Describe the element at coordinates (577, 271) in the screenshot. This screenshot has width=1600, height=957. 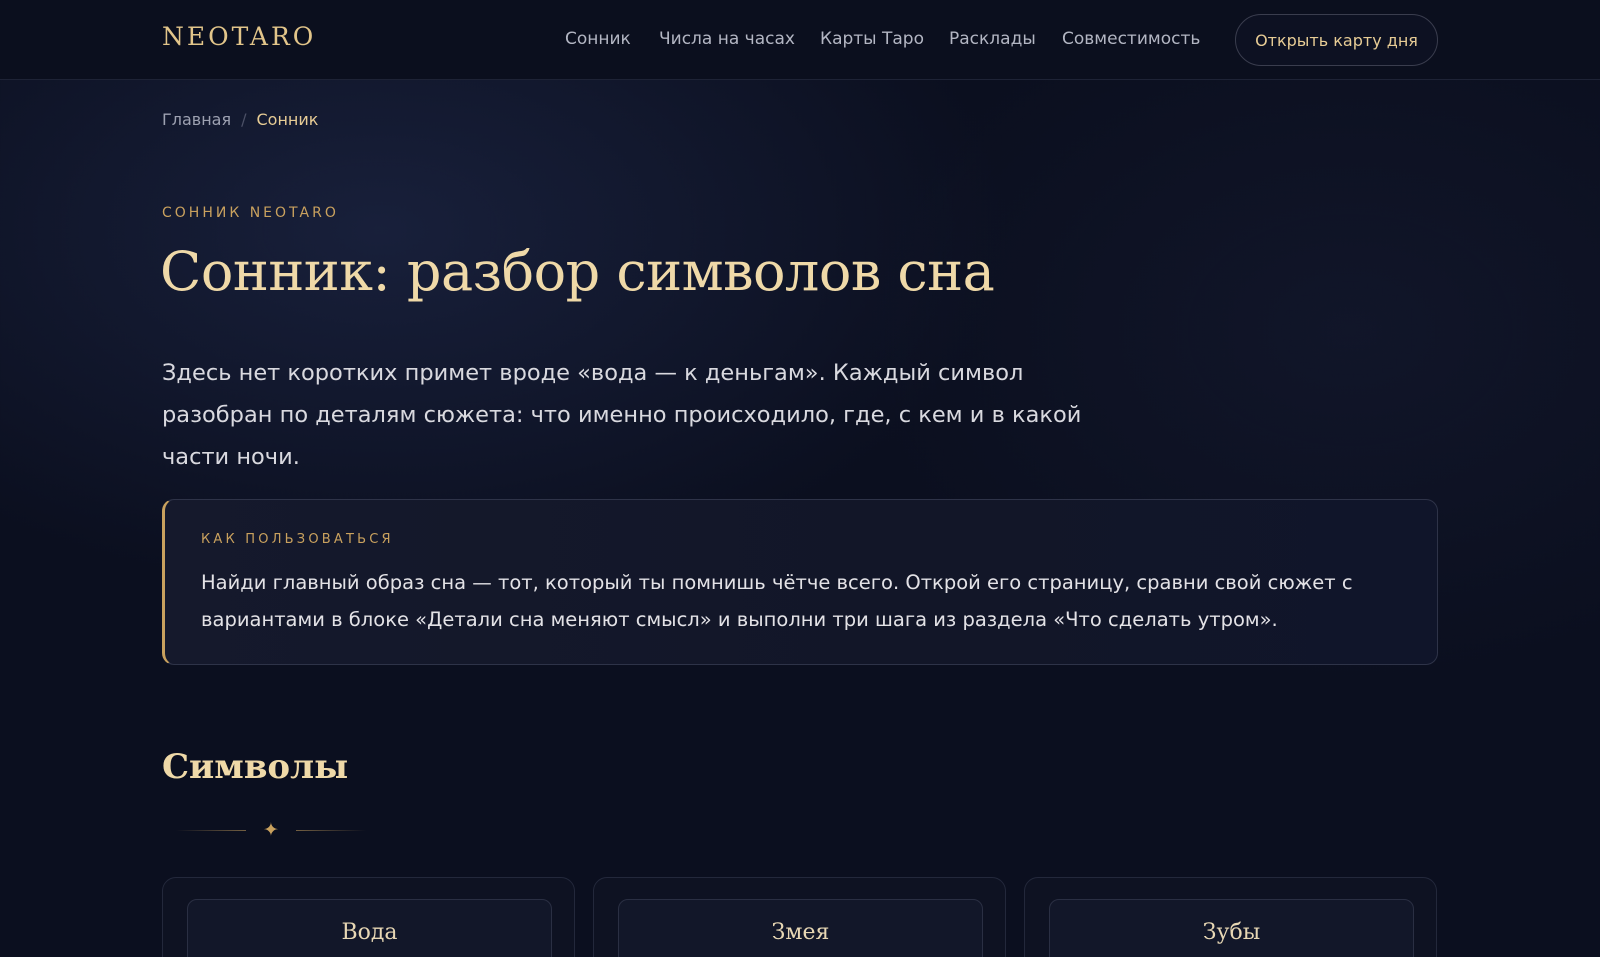
I see `page-title: Сонник: разбор символов сна` at that location.